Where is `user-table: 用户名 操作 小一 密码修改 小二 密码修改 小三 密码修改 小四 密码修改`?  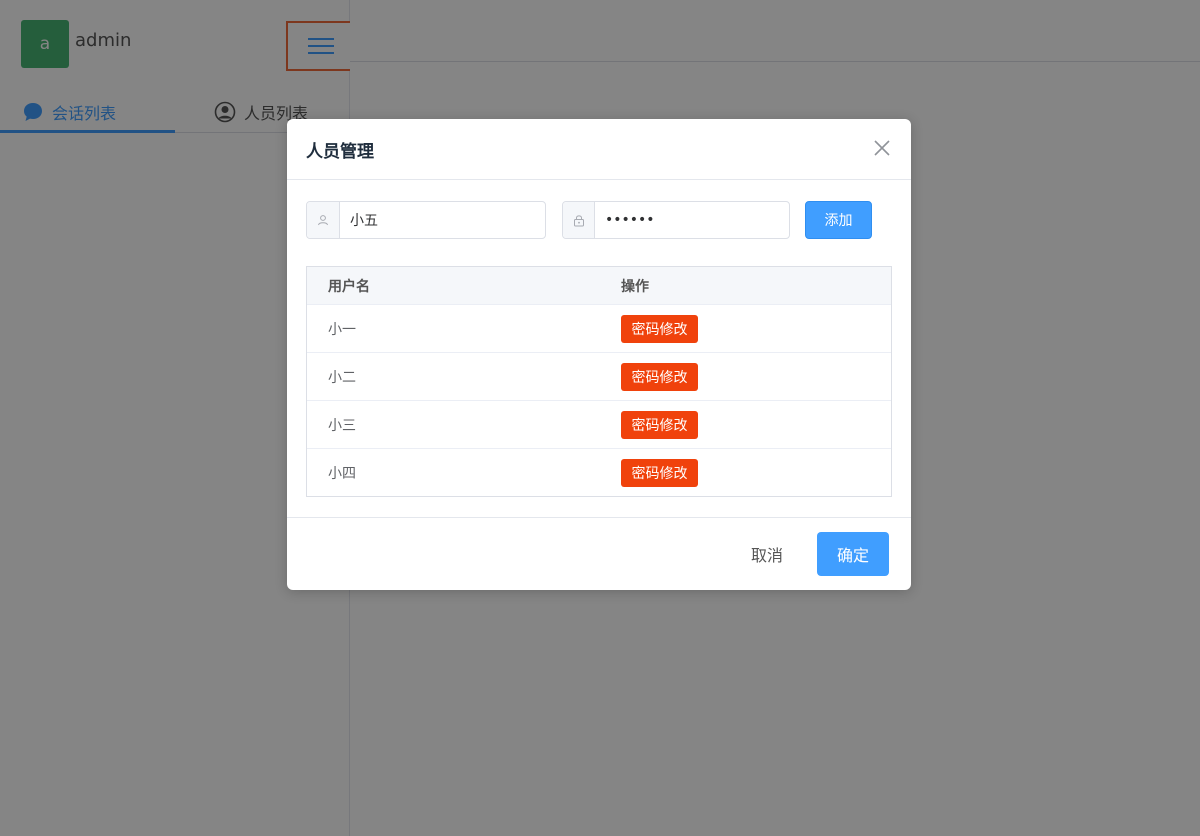 user-table: 用户名 操作 小一 密码修改 小二 密码修改 小三 密码修改 小四 密码修改 is located at coordinates (599, 381).